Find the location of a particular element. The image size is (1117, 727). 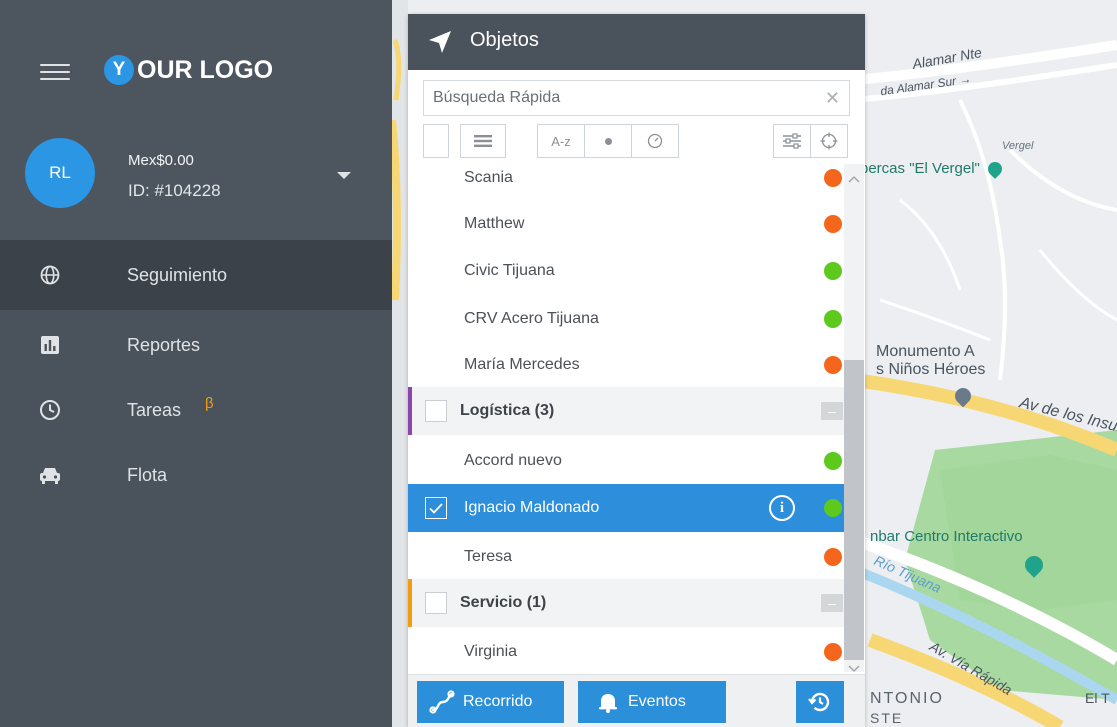

map-label-poi-vergel: percas "El Vergel" is located at coordinates (932, 169).